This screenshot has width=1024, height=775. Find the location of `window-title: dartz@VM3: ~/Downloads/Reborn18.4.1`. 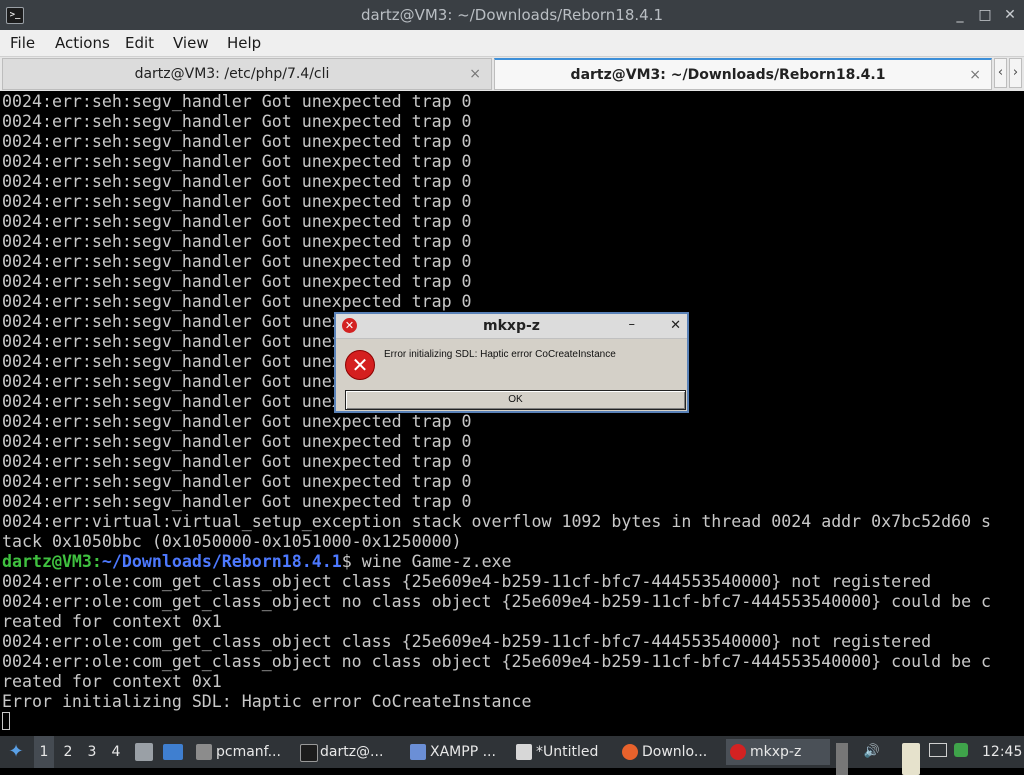

window-title: dartz@VM3: ~/Downloads/Reborn18.4.1 is located at coordinates (512, 15).